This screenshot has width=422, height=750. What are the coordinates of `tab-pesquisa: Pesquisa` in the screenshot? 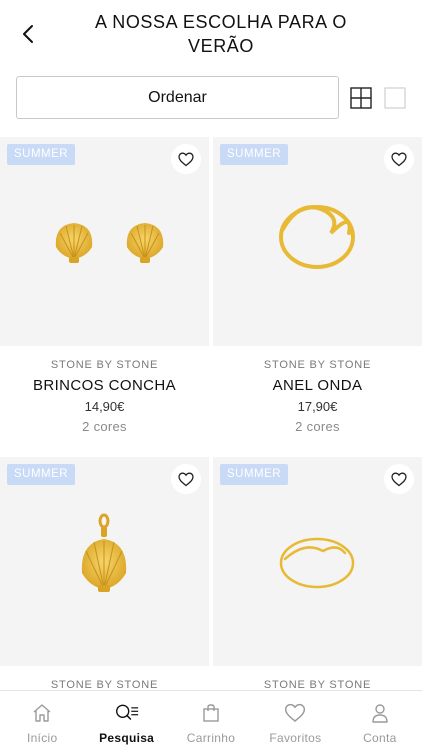 It's located at (126, 720).